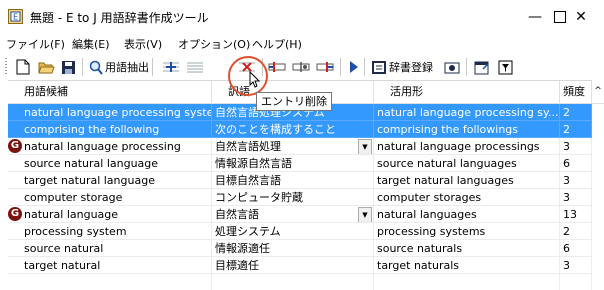 This screenshot has height=290, width=604. Describe the element at coordinates (418, 265) in the screenshot. I see `cell-inflection-text: target naturals` at that location.